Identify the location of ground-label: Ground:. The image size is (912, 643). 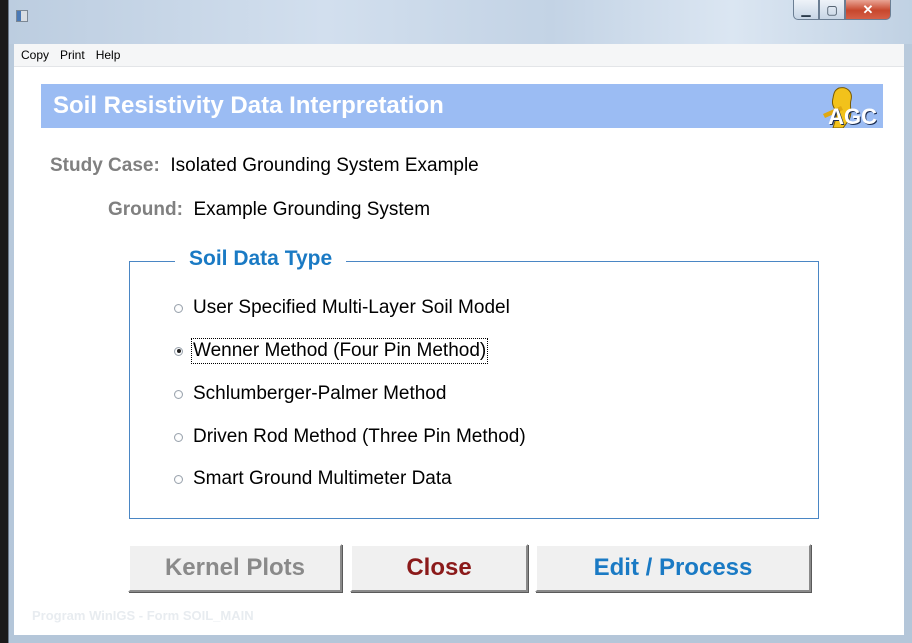
(145, 209).